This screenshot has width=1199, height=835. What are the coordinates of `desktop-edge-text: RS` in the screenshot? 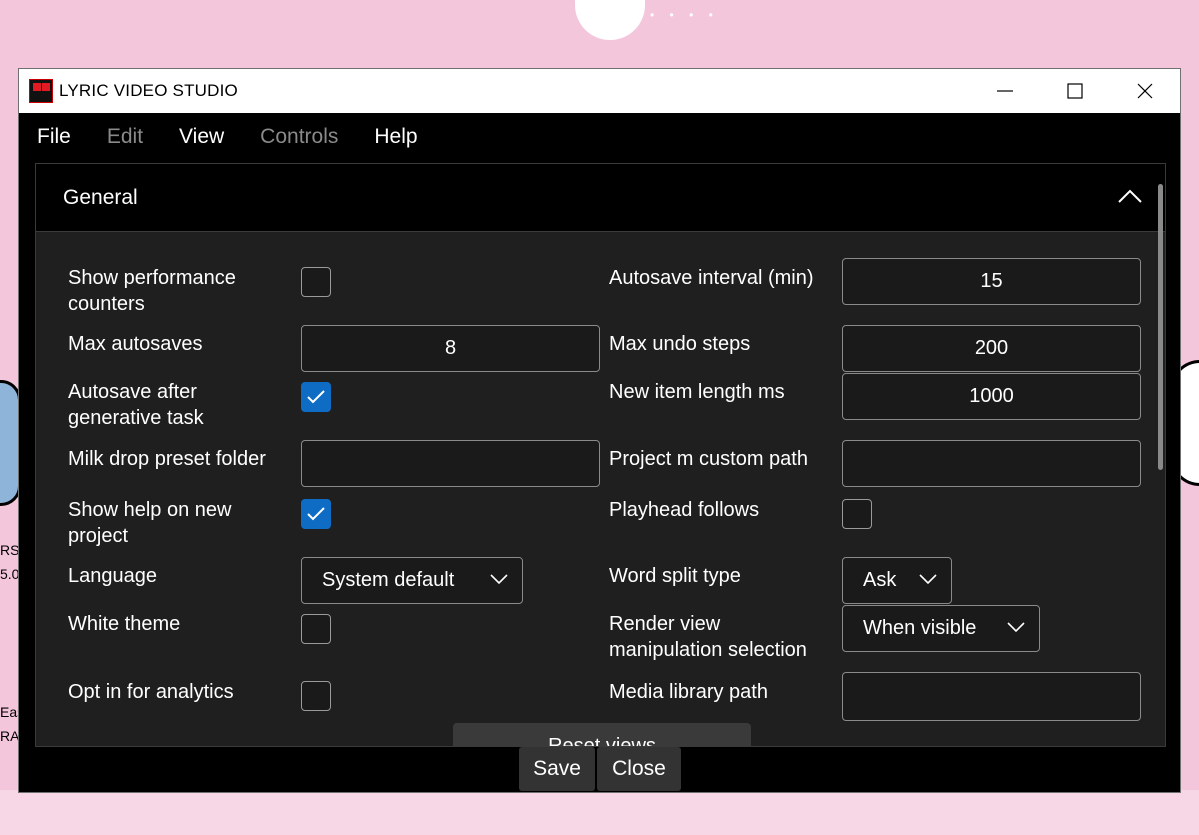 It's located at (10, 550).